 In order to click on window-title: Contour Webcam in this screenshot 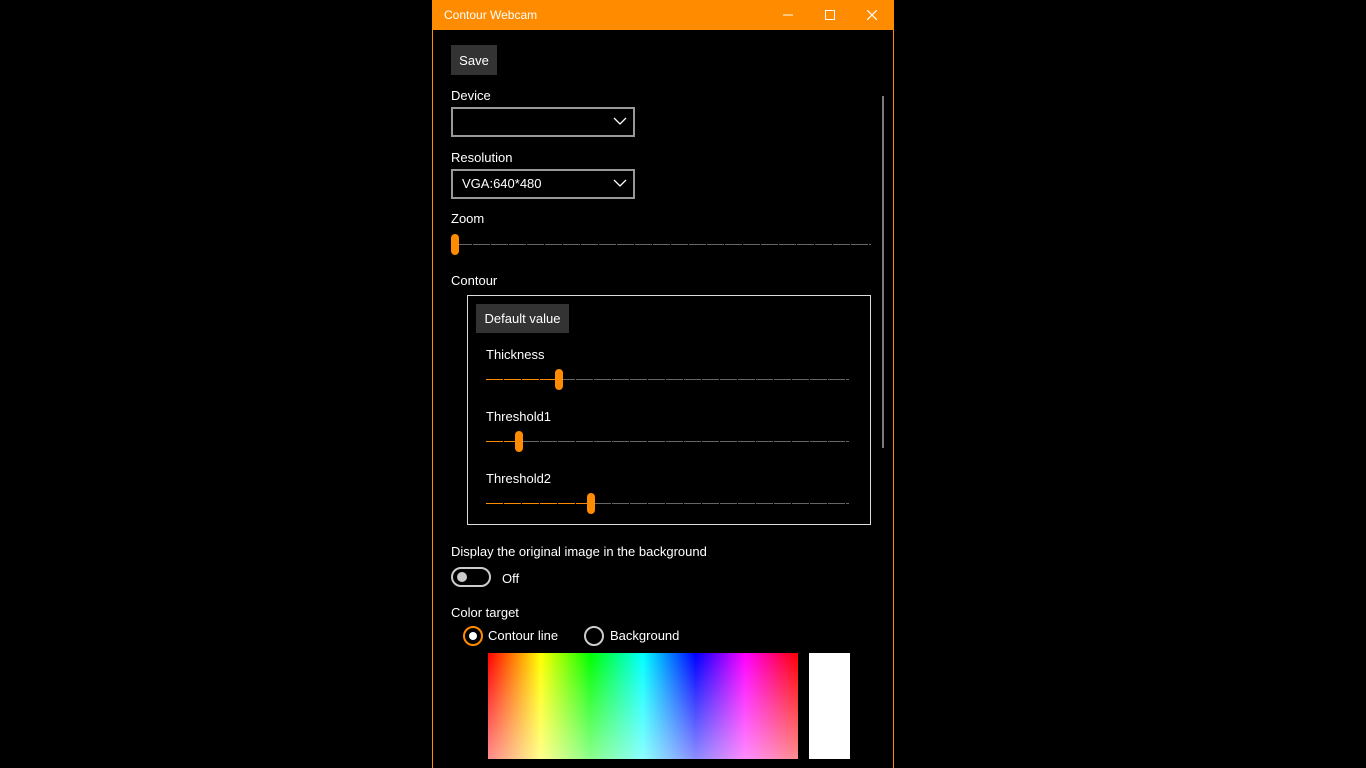, I will do `click(491, 15)`.